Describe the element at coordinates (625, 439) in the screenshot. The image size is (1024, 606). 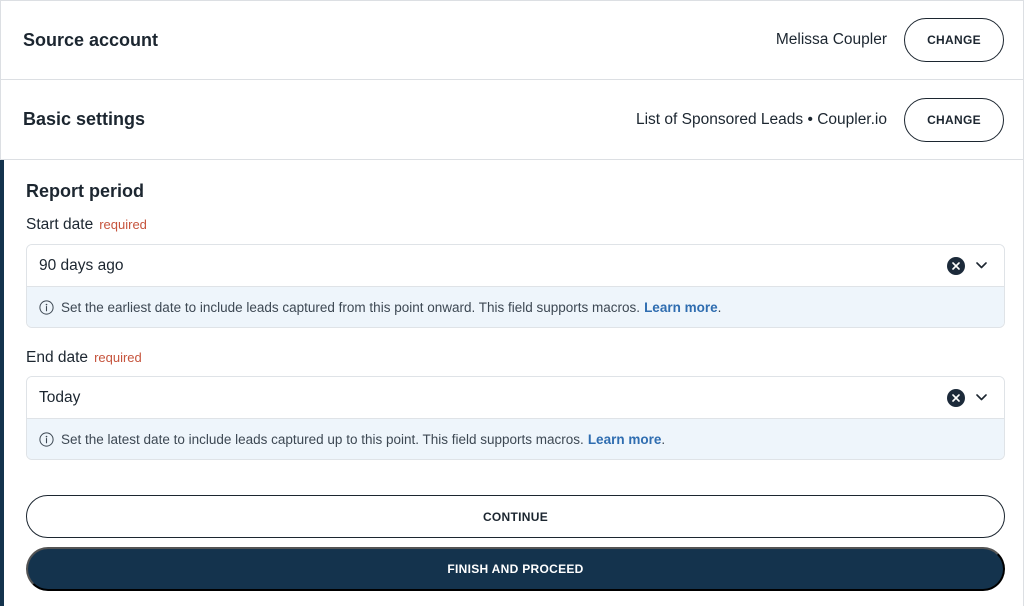
I see `end-date-learn-more-link: Learn more` at that location.